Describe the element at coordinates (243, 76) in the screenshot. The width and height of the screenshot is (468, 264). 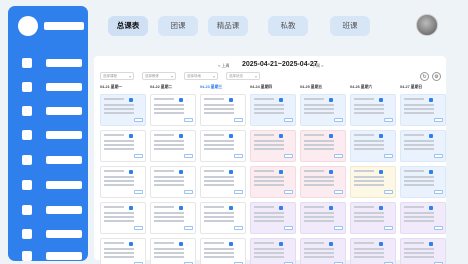
I see `status-filter-select: 选择状态 ▾` at that location.